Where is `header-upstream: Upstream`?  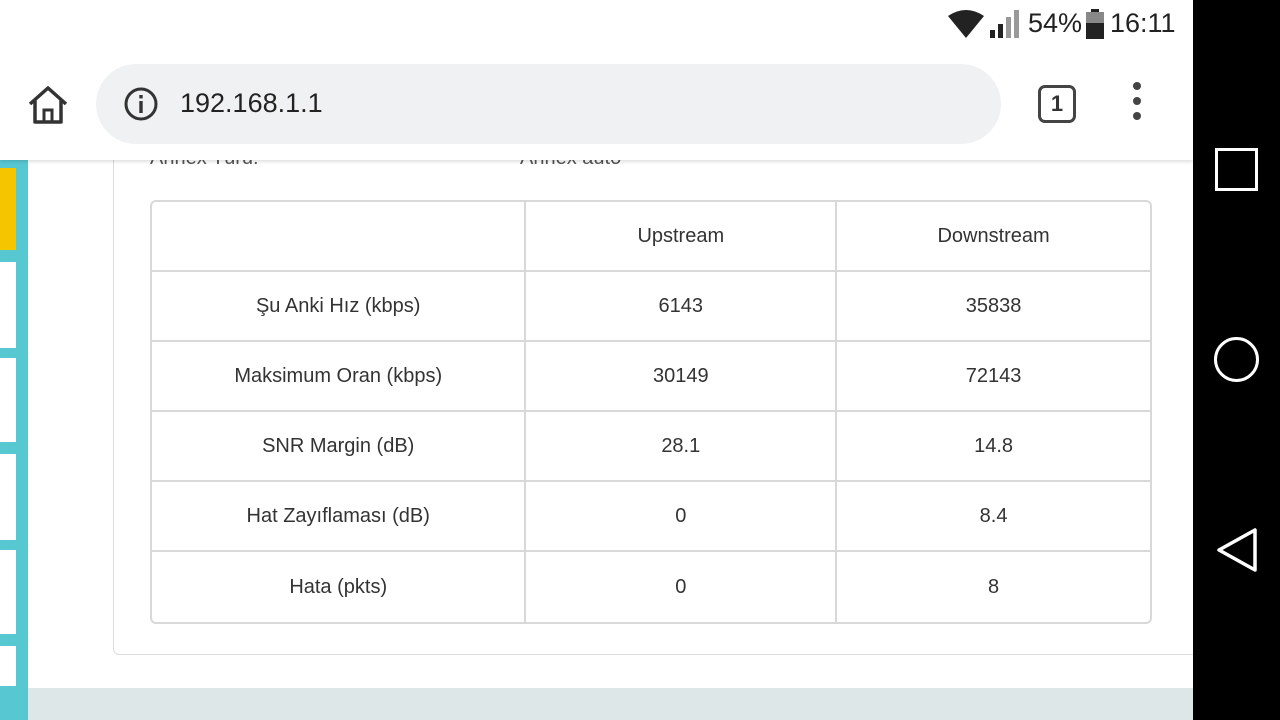
header-upstream: Upstream is located at coordinates (682, 237).